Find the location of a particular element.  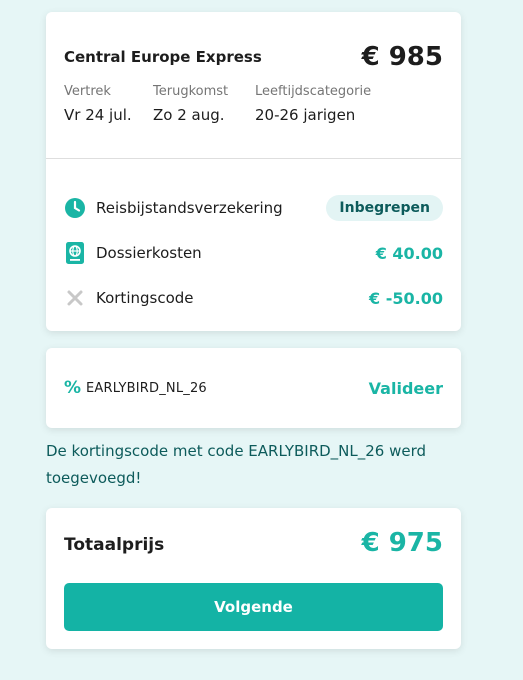

total-label: Totaalprijs is located at coordinates (114, 545).